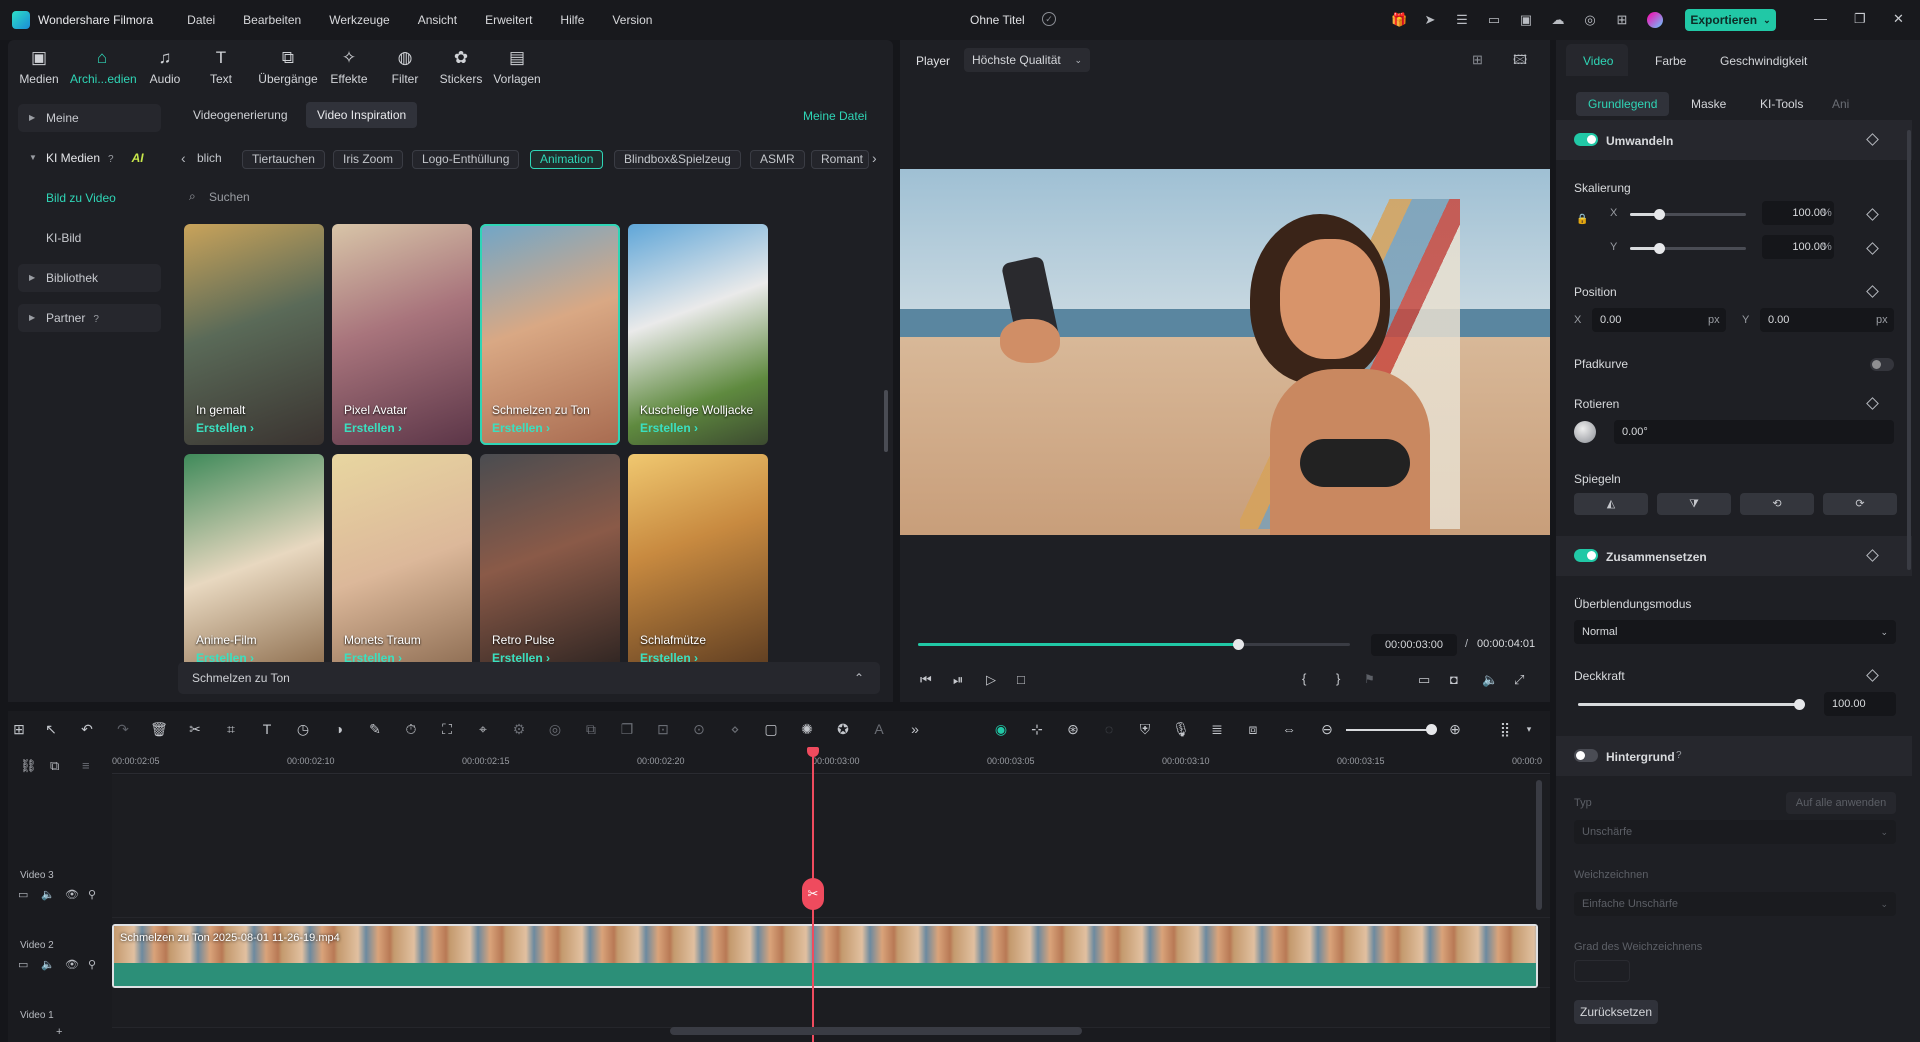  Describe the element at coordinates (1454, 679) in the screenshot. I see `snapshot-icon: ◘` at that location.